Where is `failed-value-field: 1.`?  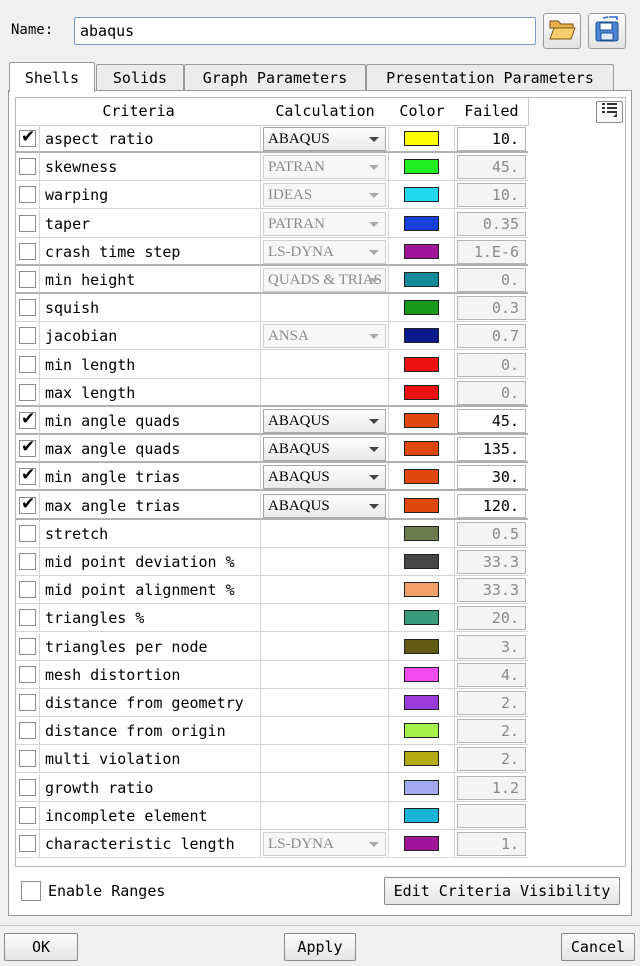 failed-value-field: 1. is located at coordinates (491, 844).